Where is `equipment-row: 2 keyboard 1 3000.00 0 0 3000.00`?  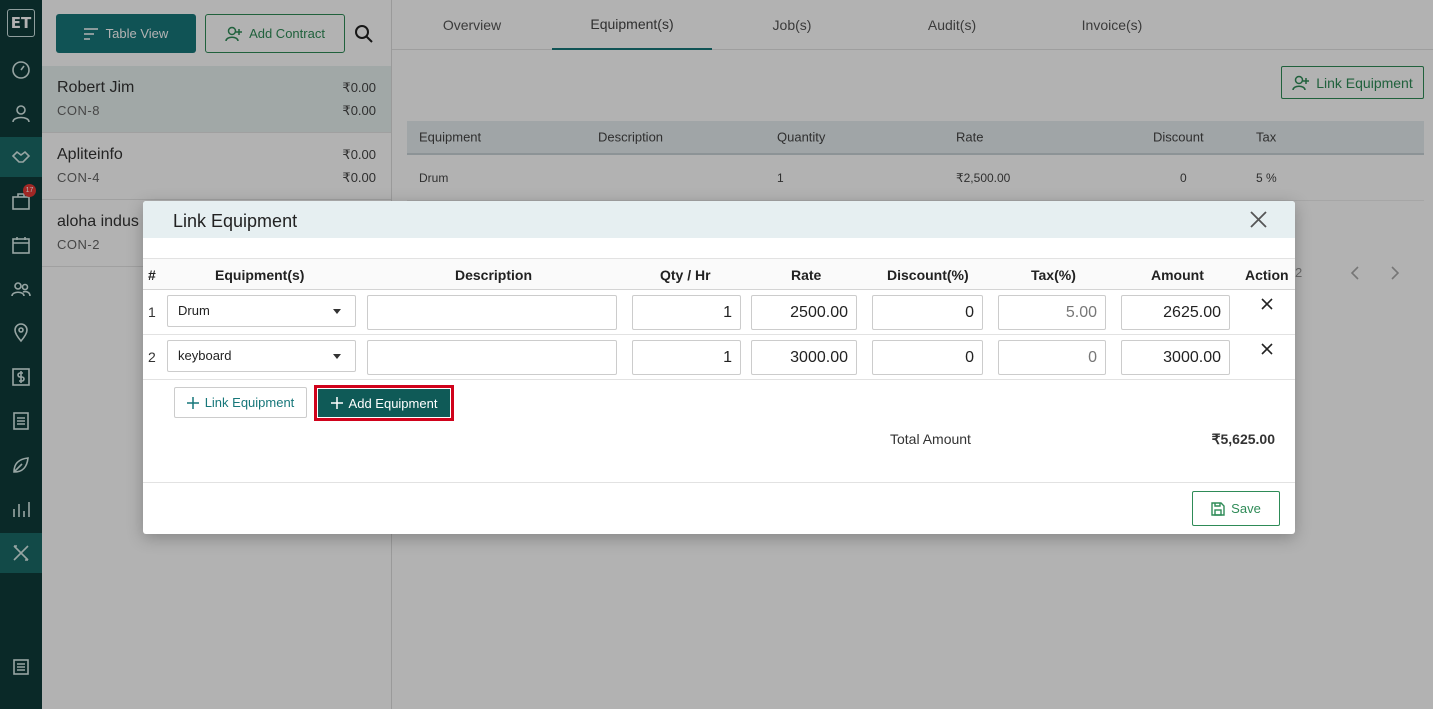
equipment-row: 2 keyboard 1 3000.00 0 0 3000.00 is located at coordinates (719, 357).